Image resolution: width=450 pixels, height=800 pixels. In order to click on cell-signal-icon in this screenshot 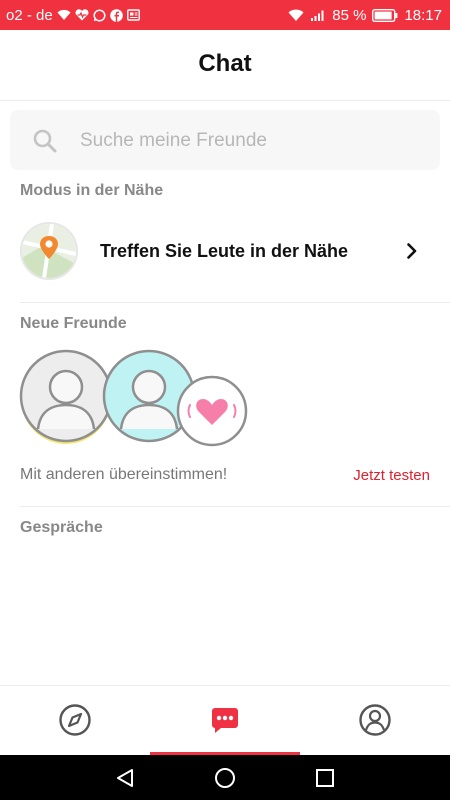, I will do `click(318, 15)`.